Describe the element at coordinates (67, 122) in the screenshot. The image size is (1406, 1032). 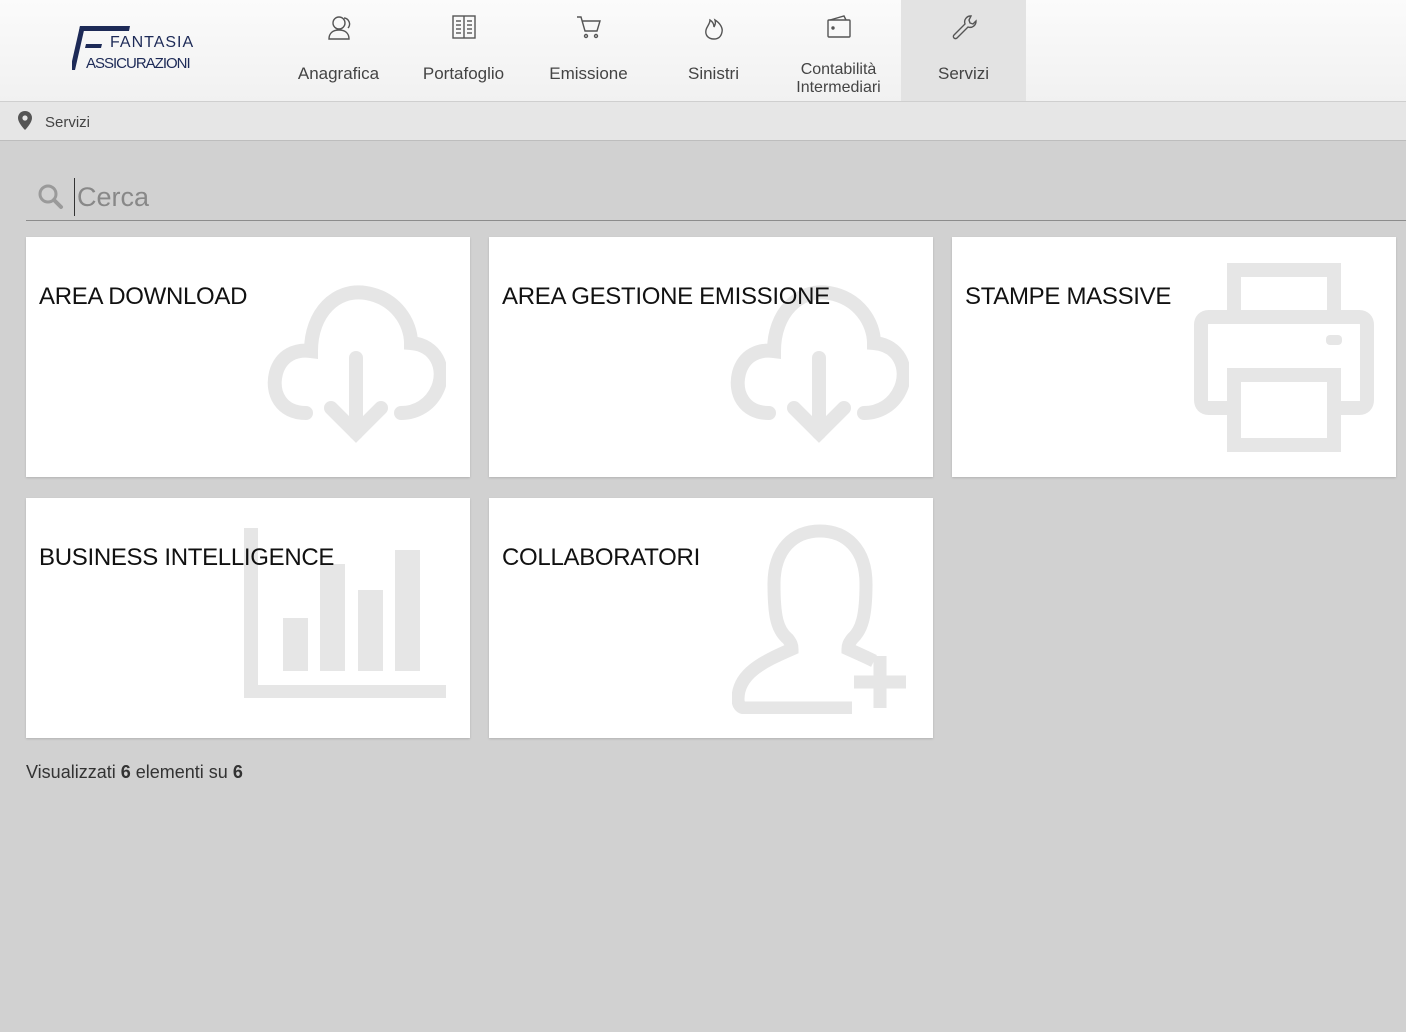
I see `breadcrumb-current: Servizi` at that location.